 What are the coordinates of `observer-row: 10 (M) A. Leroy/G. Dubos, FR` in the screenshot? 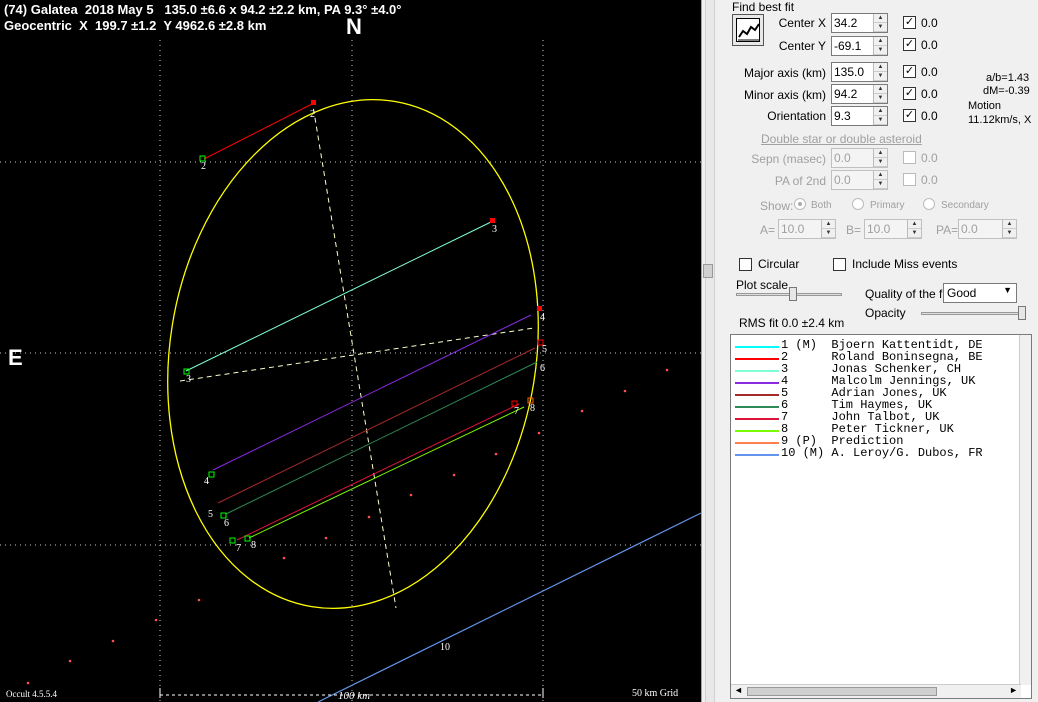 It's located at (876, 453).